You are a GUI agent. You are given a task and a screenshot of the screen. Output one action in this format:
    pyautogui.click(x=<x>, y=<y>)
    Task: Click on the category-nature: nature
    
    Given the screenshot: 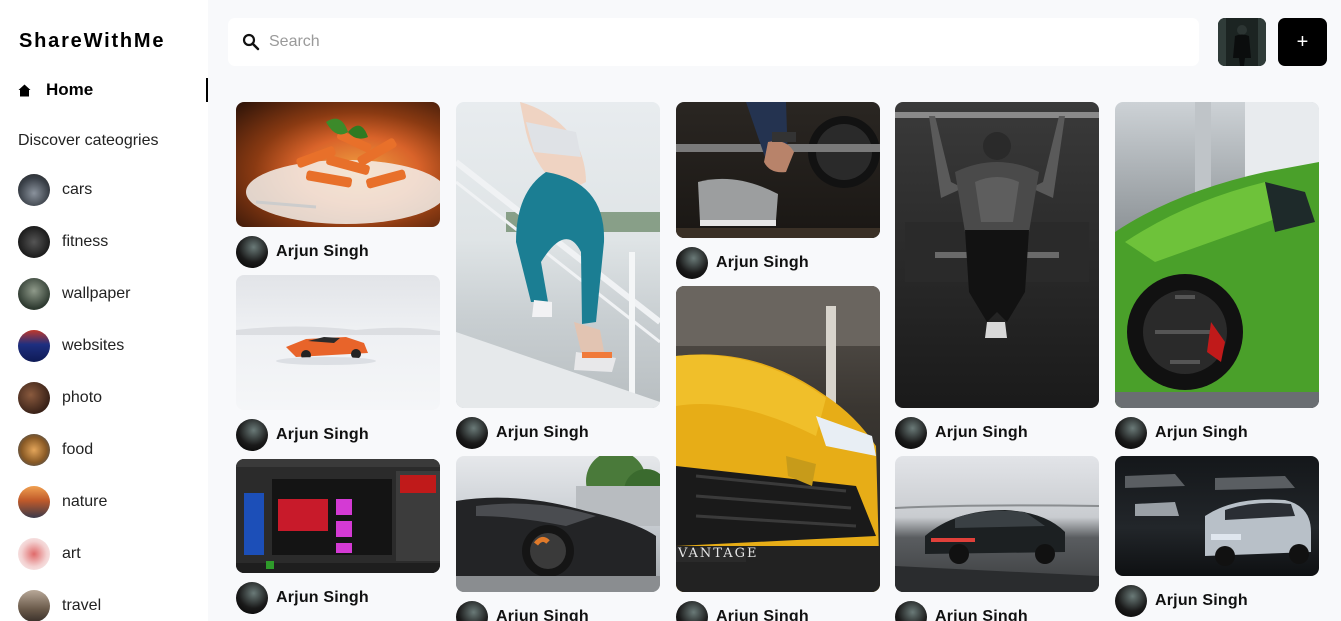 What is the action you would take?
    pyautogui.click(x=62, y=502)
    